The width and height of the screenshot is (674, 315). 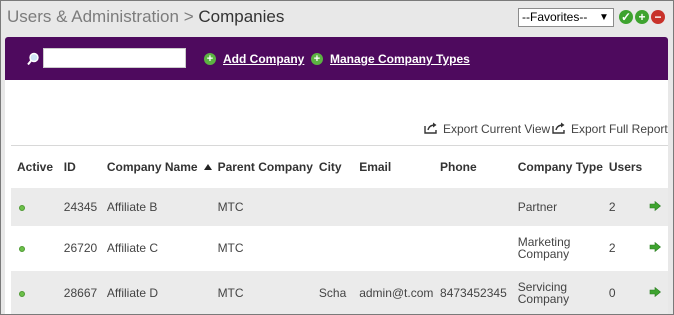 I want to click on column-header-active: Active, so click(x=34, y=166).